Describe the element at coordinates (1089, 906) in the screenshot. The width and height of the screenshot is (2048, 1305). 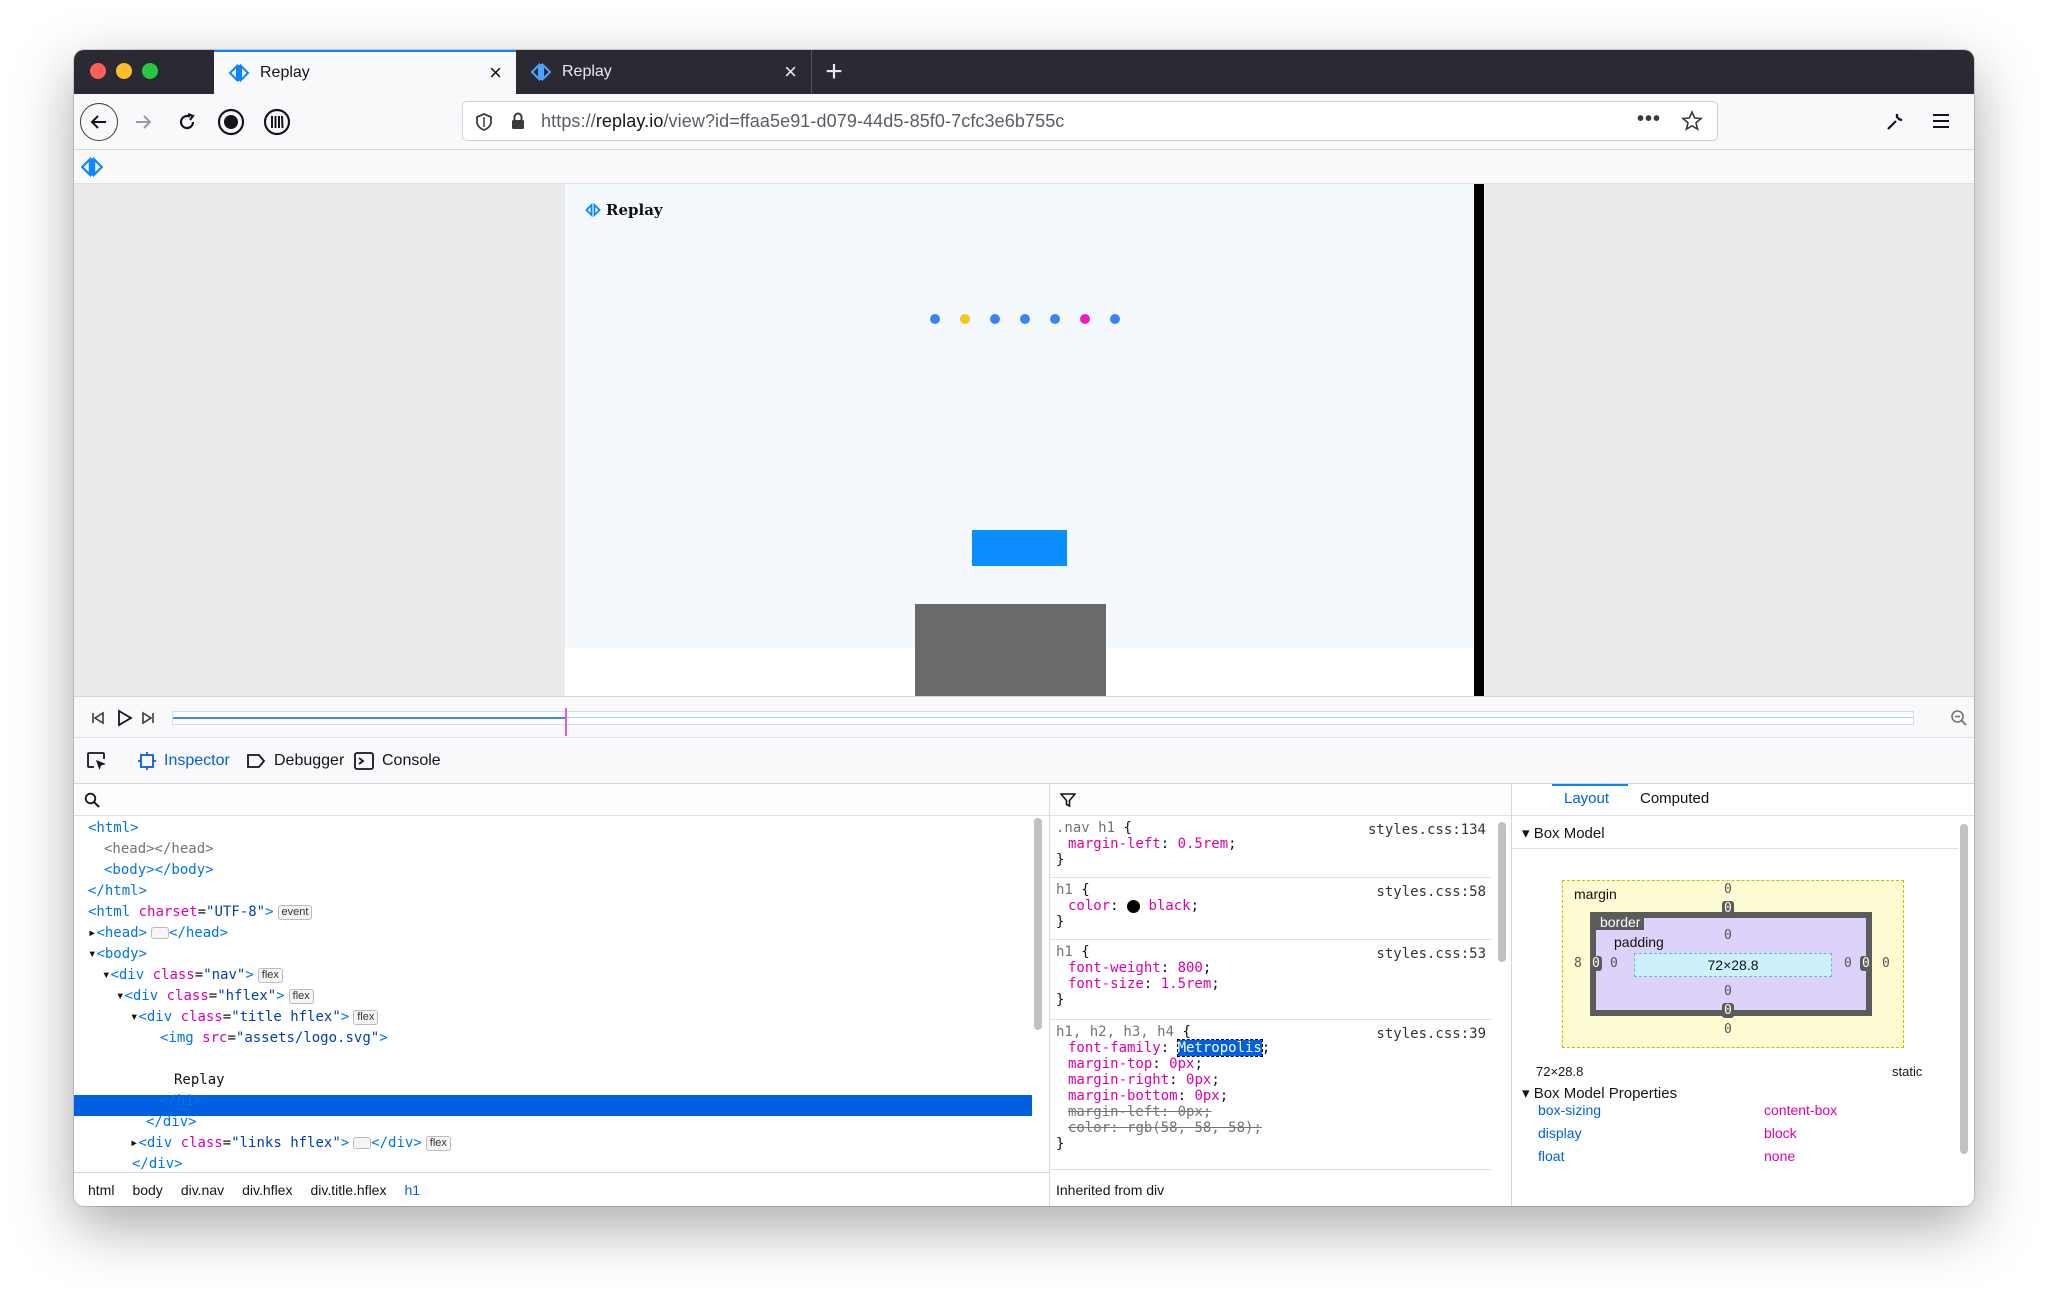
I see `prop-name: color` at that location.